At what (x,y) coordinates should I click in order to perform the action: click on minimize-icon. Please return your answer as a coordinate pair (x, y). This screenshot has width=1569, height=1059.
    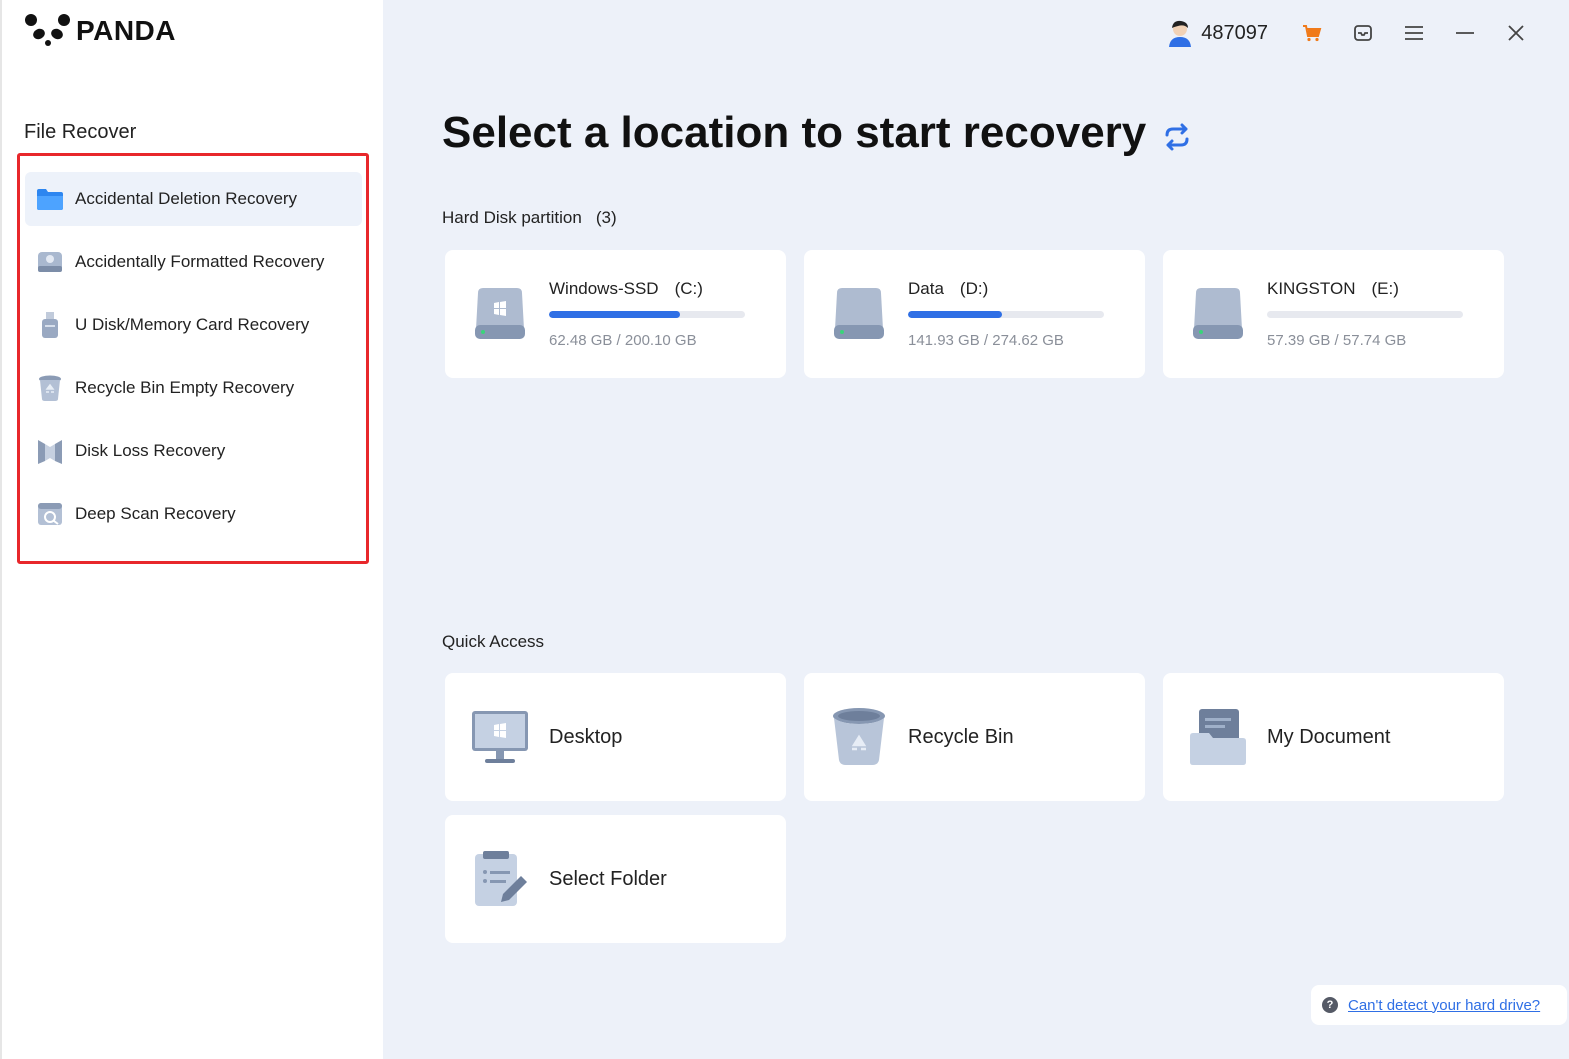
    Looking at the image, I should click on (1464, 33).